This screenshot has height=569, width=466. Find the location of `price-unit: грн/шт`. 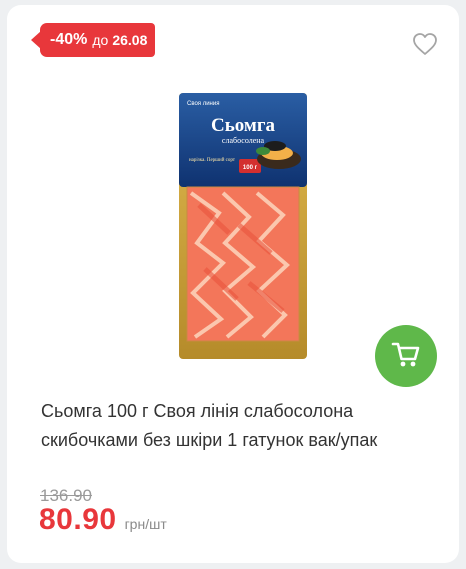

price-unit: грн/шт is located at coordinates (145, 524).